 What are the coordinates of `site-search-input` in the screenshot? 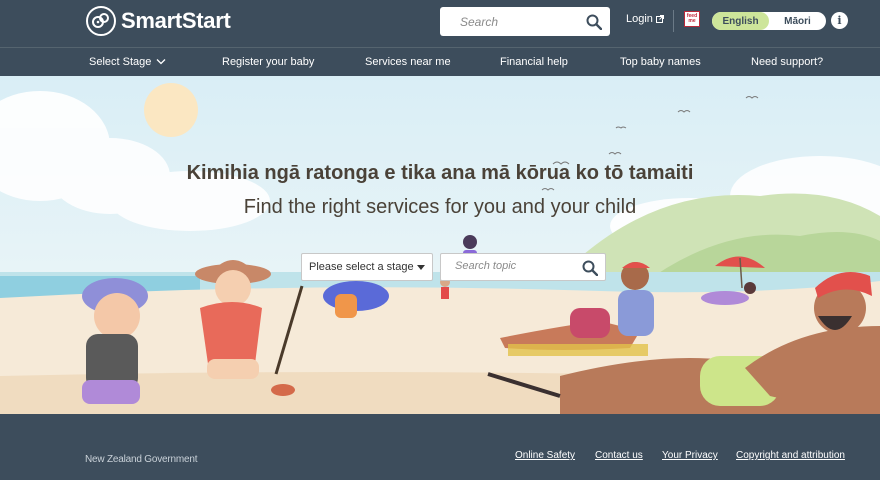 It's located at (528, 21).